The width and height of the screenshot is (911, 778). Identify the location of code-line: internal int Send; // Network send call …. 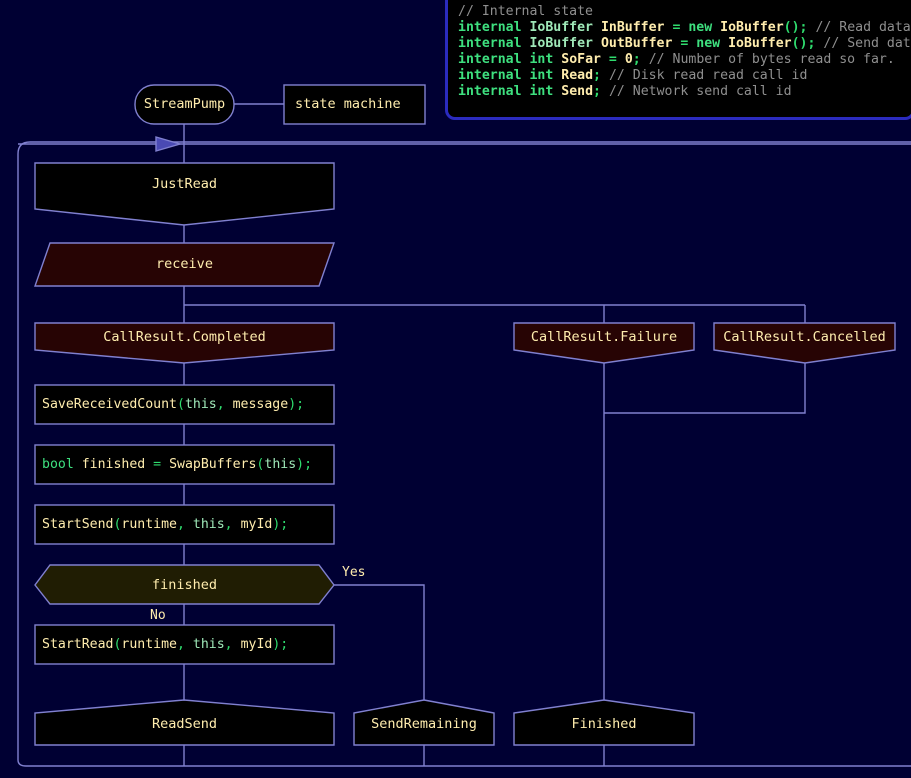
(684, 92).